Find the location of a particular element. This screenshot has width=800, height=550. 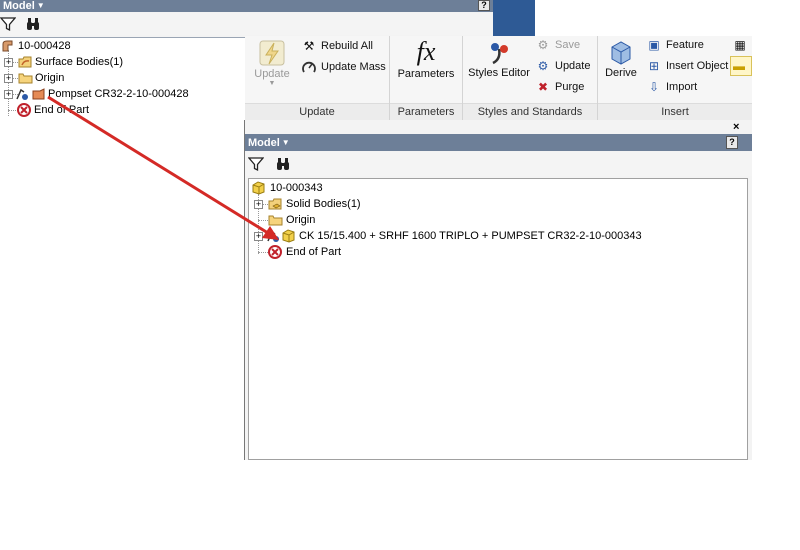

arrowhead-icon is located at coordinates (270, 233).